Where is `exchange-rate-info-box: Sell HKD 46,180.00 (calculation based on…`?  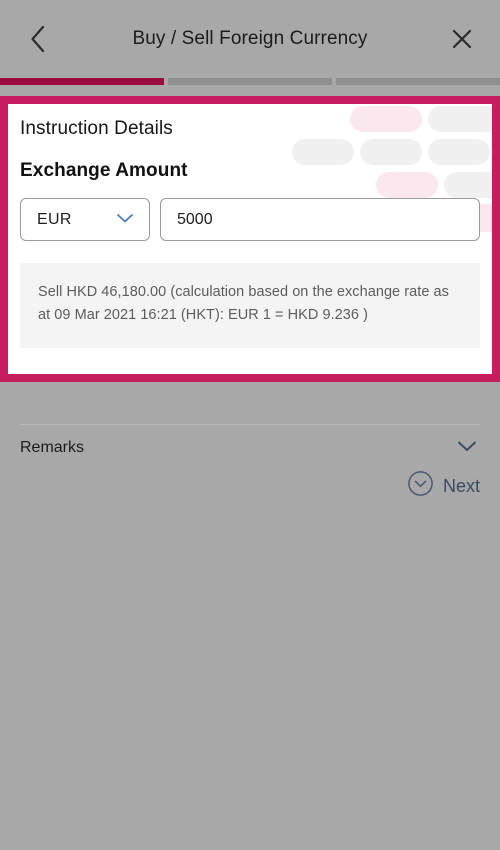 exchange-rate-info-box: Sell HKD 46,180.00 (calculation based on… is located at coordinates (250, 305).